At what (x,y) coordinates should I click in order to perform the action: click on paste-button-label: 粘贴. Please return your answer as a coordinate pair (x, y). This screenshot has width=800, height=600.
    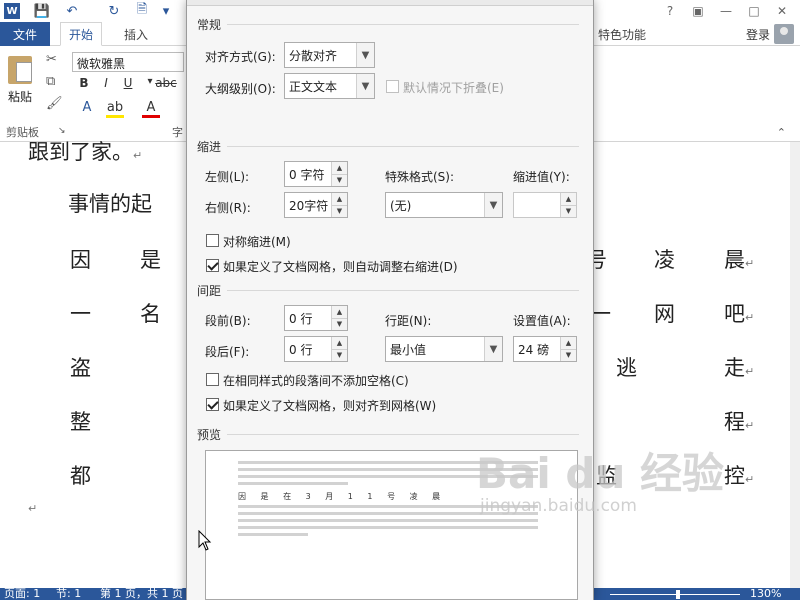
    Looking at the image, I should click on (20, 96).